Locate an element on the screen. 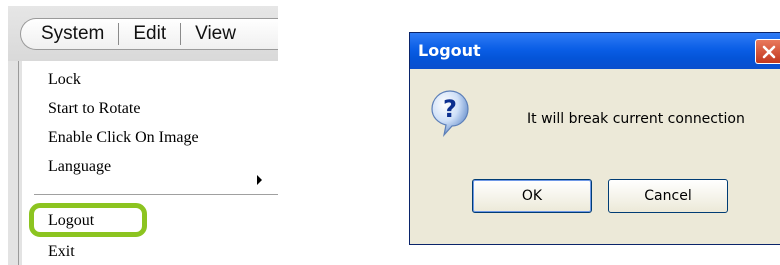 This screenshot has width=780, height=265. menubar: System Edit View is located at coordinates (149, 34).